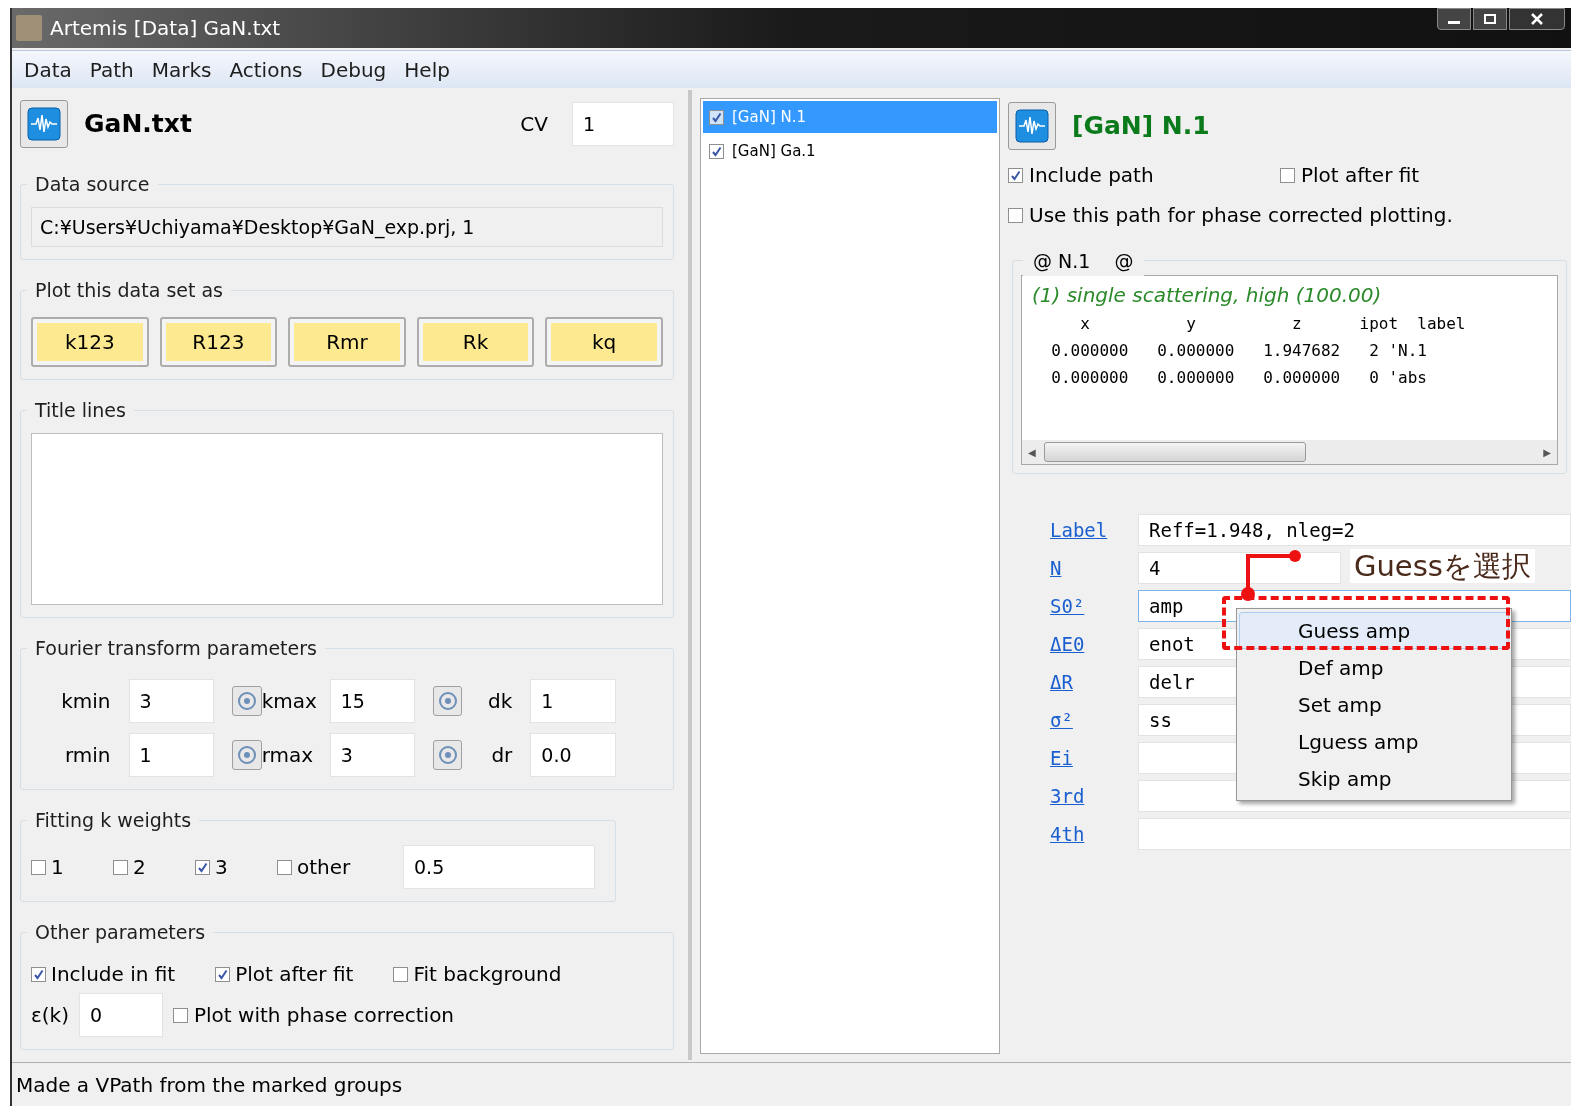 Image resolution: width=1571 pixels, height=1106 pixels. What do you see at coordinates (1273, 324) in the screenshot?
I see `feff-line: x y z ipot label` at bounding box center [1273, 324].